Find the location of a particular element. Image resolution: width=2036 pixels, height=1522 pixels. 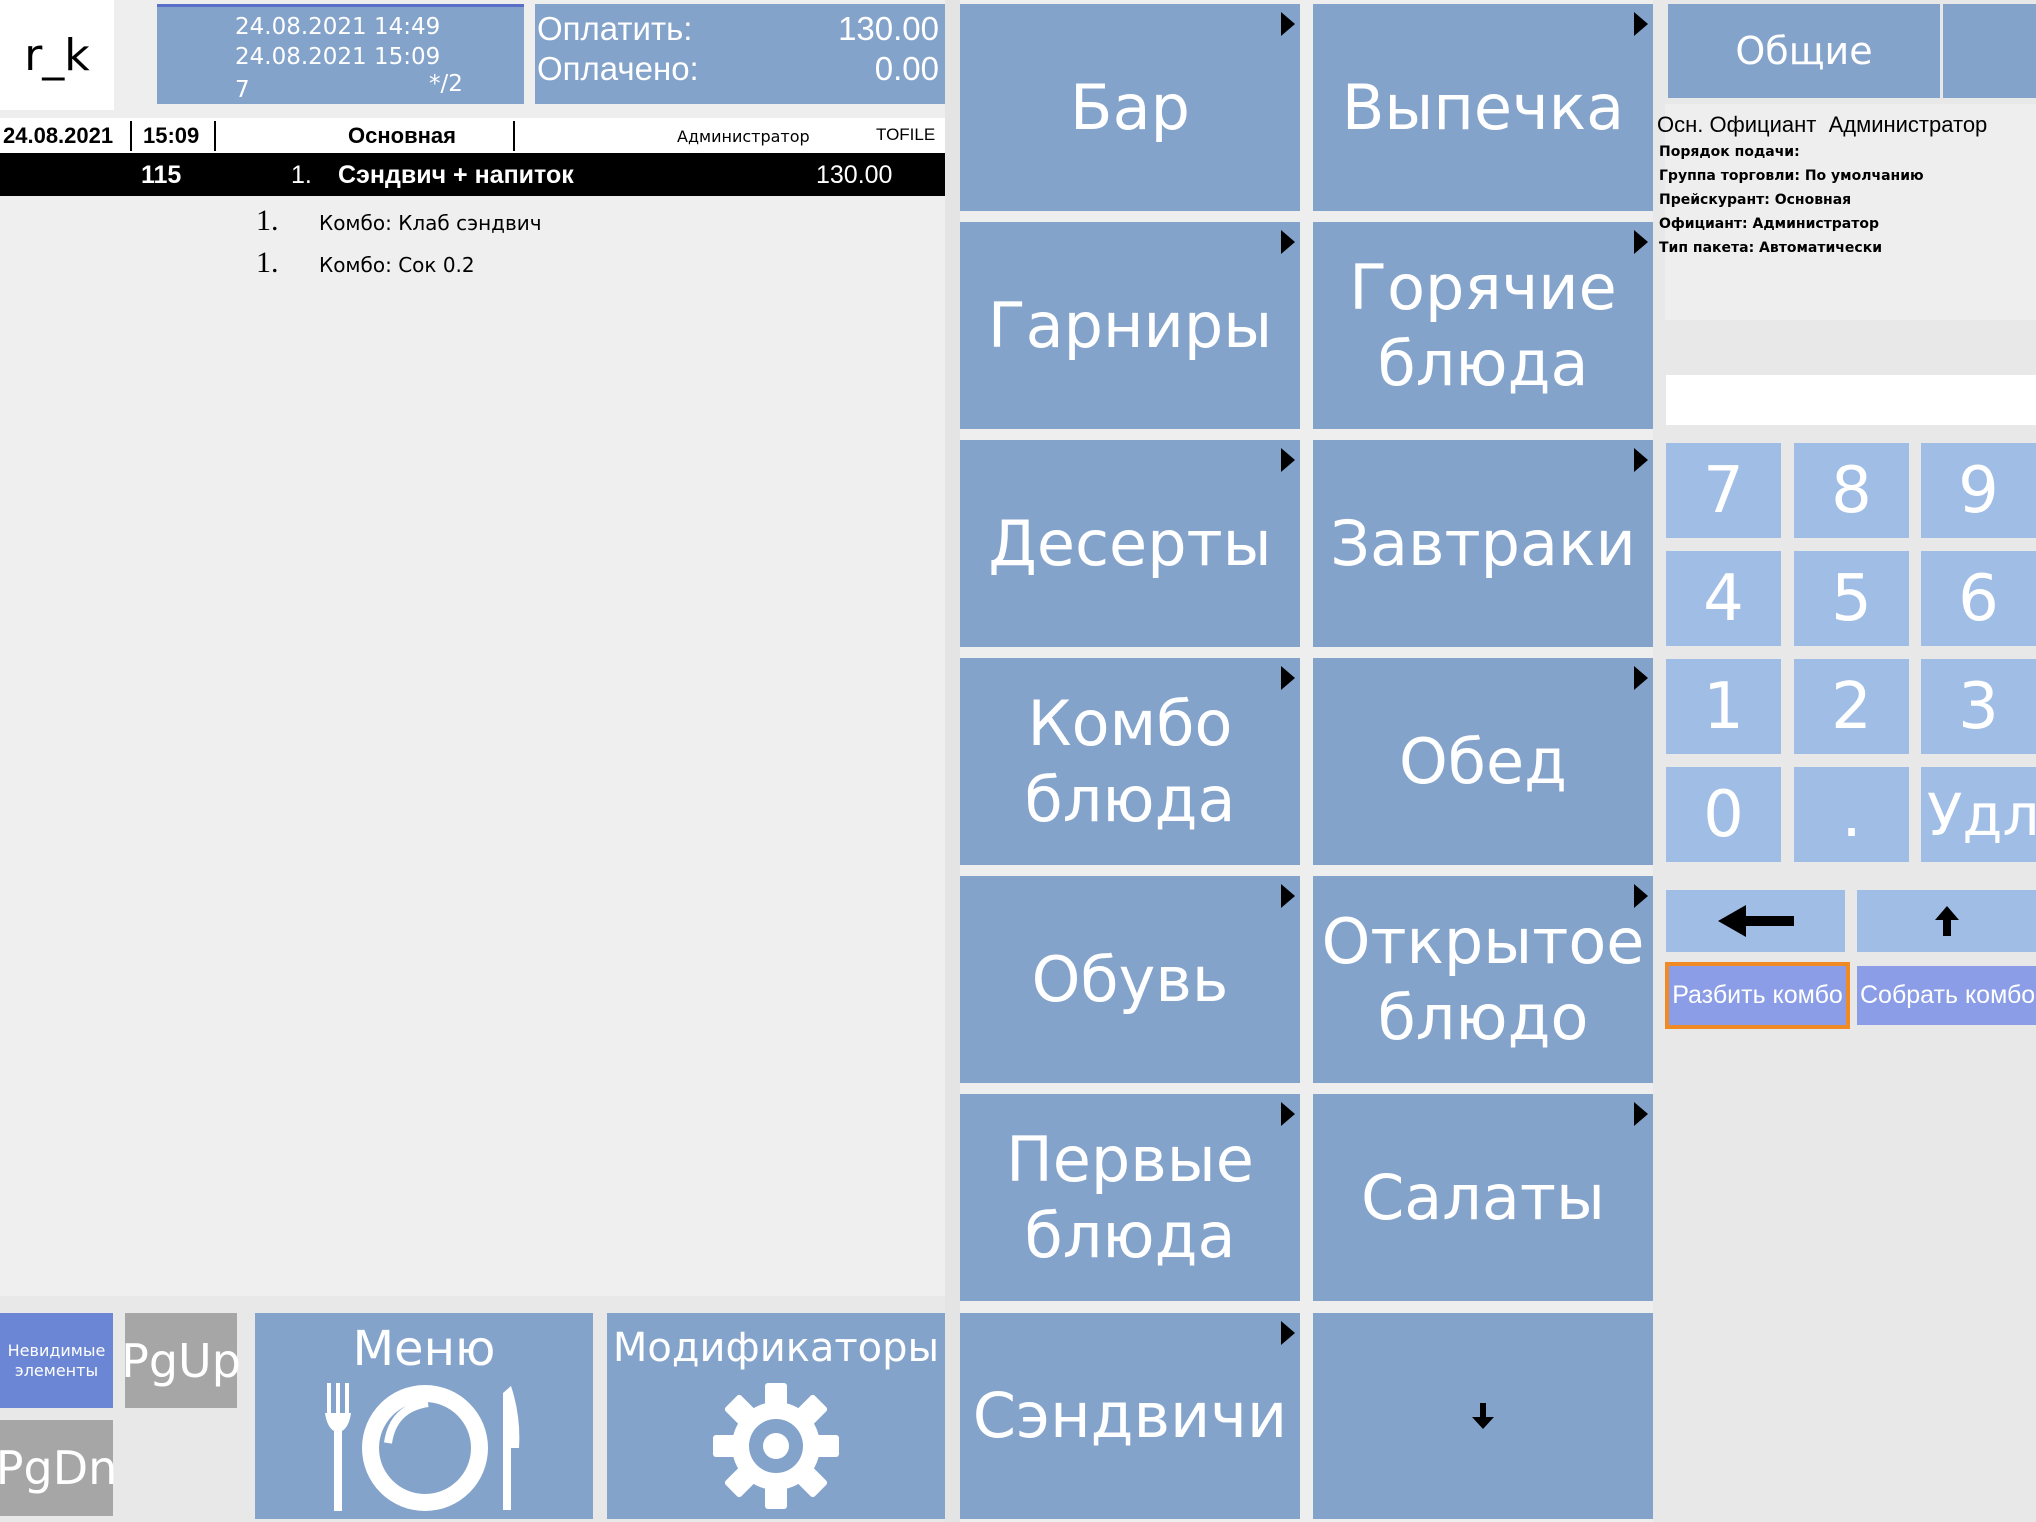

check-waiter: Администратор is located at coordinates (743, 136).